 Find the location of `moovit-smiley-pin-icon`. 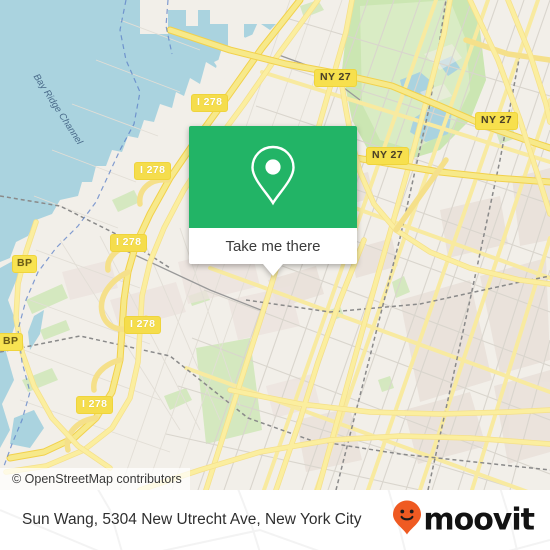

moovit-smiley-pin-icon is located at coordinates (407, 520).